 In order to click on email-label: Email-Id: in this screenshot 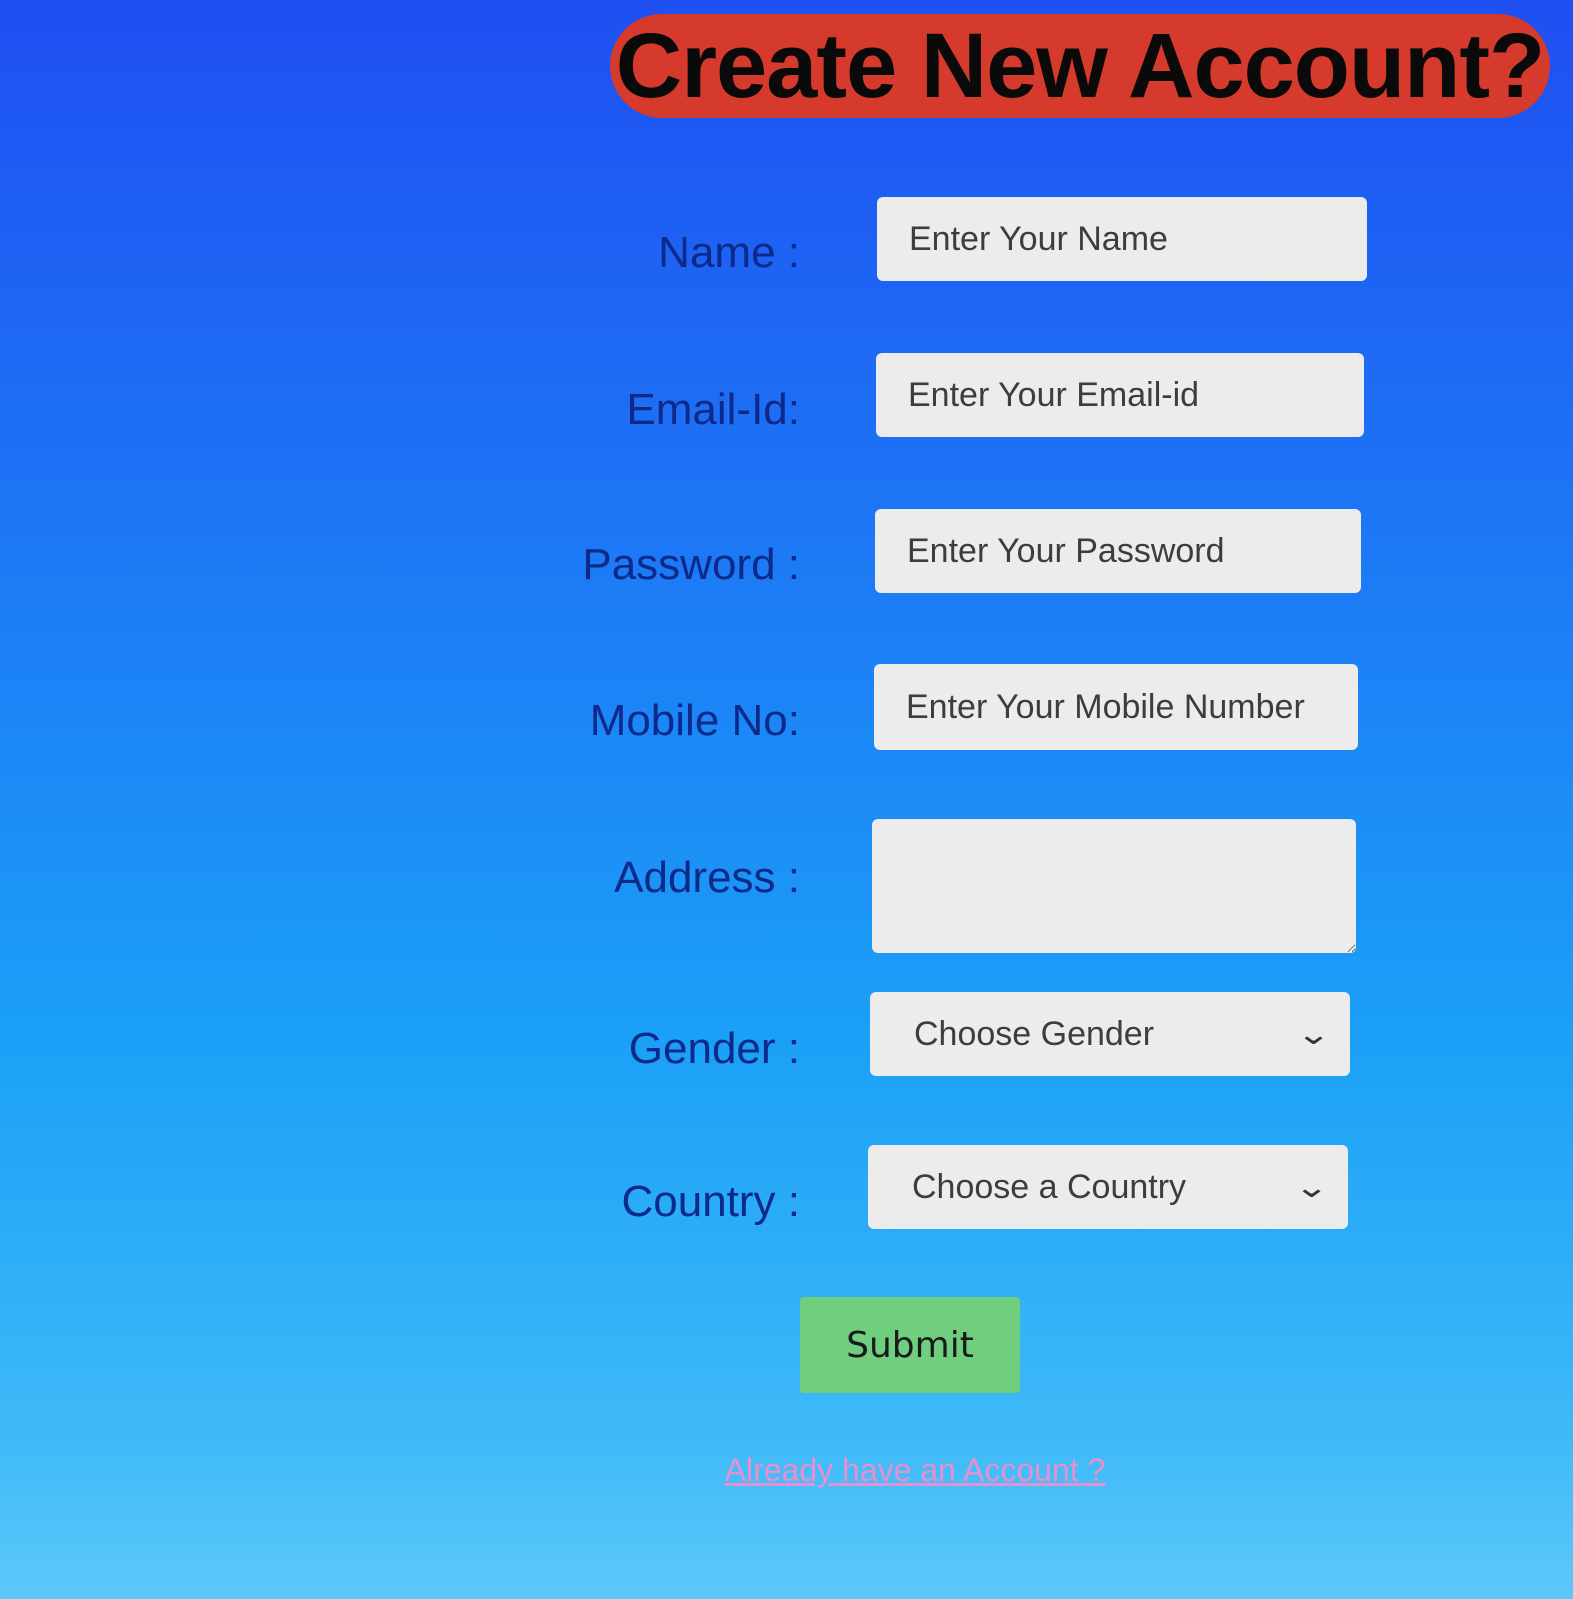, I will do `click(713, 409)`.